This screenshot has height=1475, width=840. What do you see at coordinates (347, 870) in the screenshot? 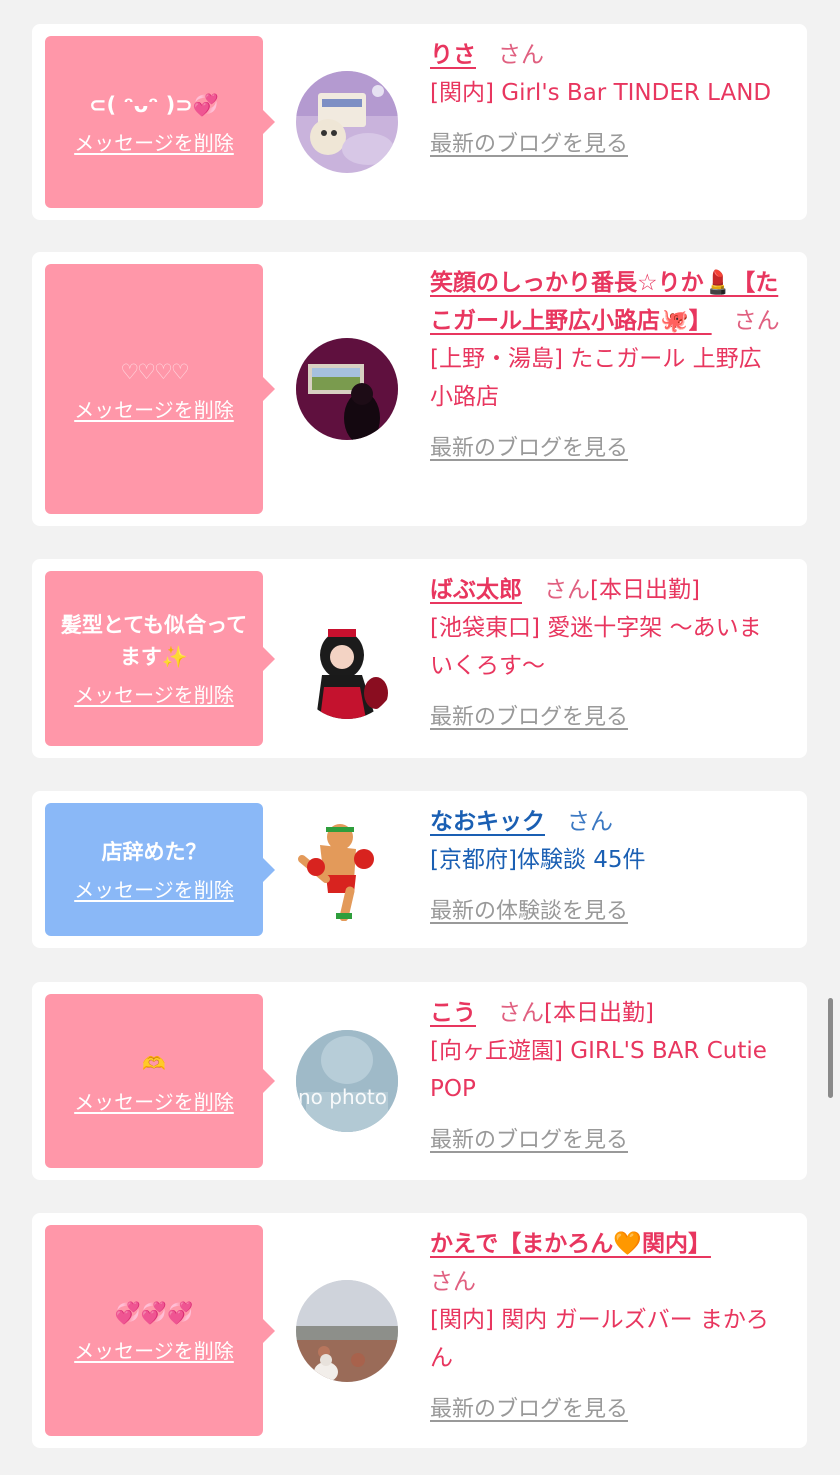
I see `kickboxer-avatar` at bounding box center [347, 870].